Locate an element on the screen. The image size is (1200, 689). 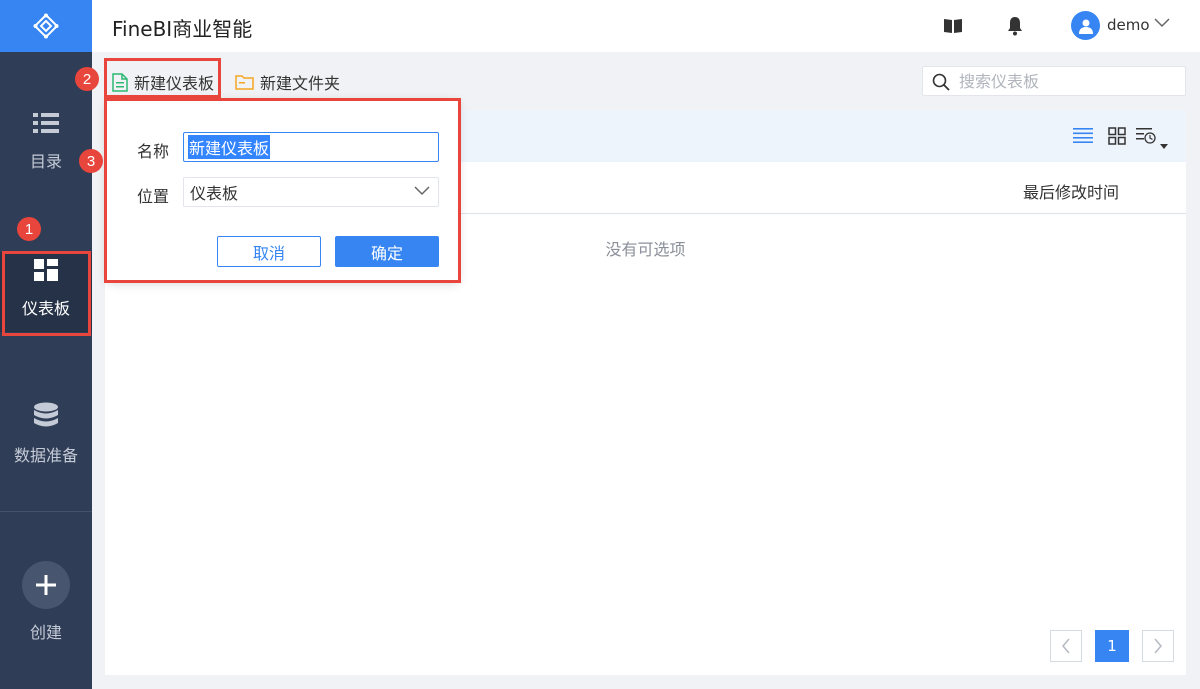
new-folder-label: 新建文件夹 is located at coordinates (300, 83).